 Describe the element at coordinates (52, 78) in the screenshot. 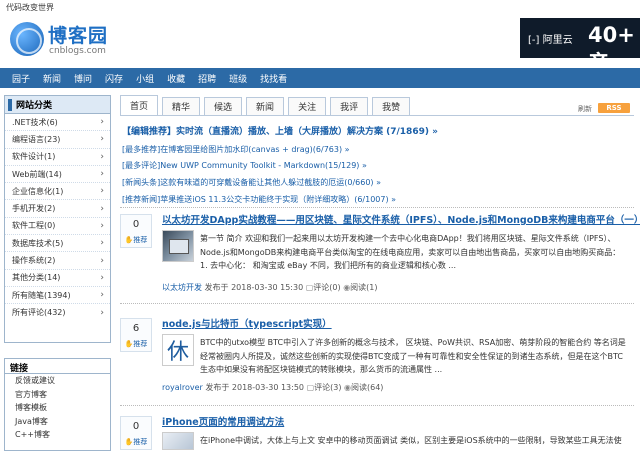

I see `nav-item-news: 新闻` at that location.